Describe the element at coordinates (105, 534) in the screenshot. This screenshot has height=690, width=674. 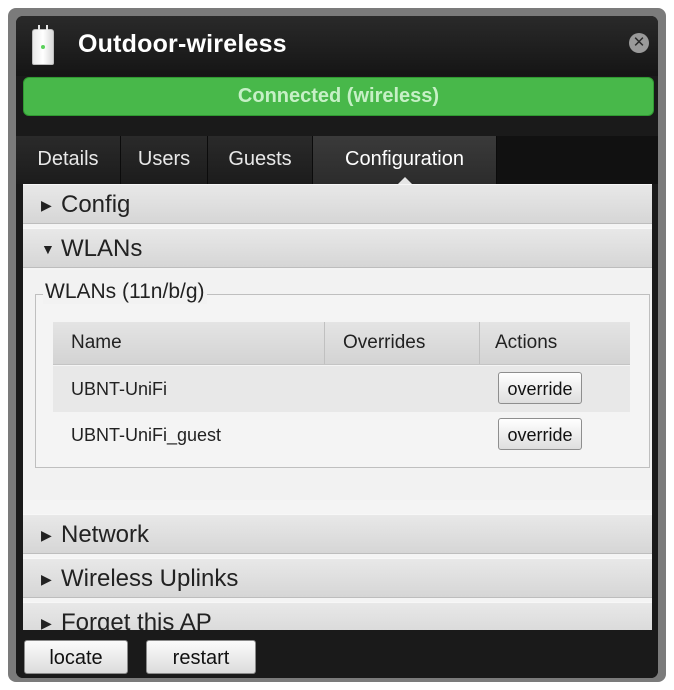
I see `section-network-label: Network` at that location.